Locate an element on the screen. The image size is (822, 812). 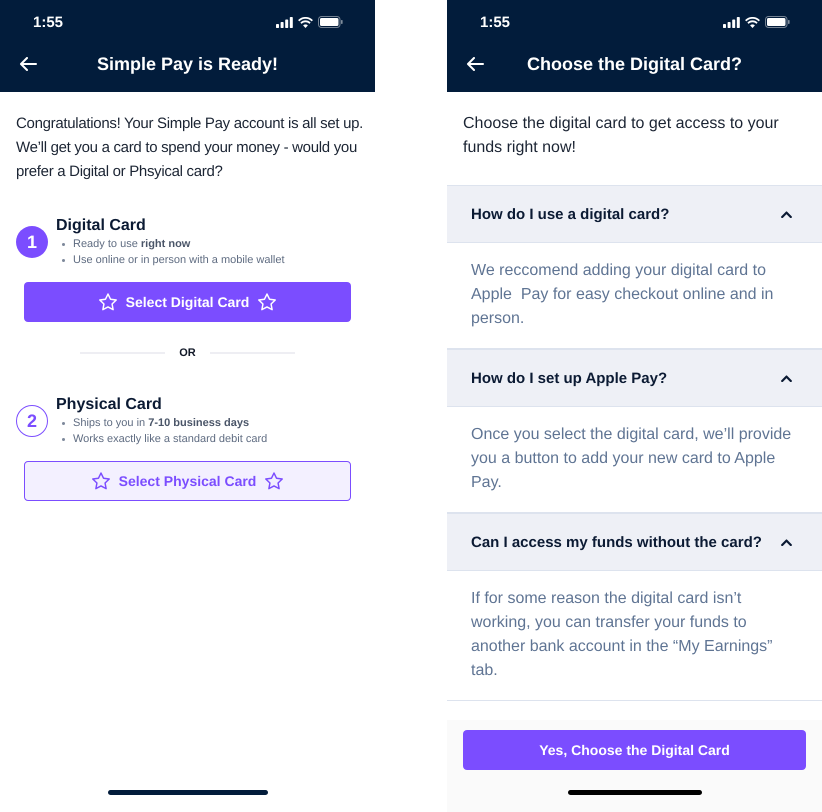
bullet-text: Ready to use right now is located at coordinates (131, 244).